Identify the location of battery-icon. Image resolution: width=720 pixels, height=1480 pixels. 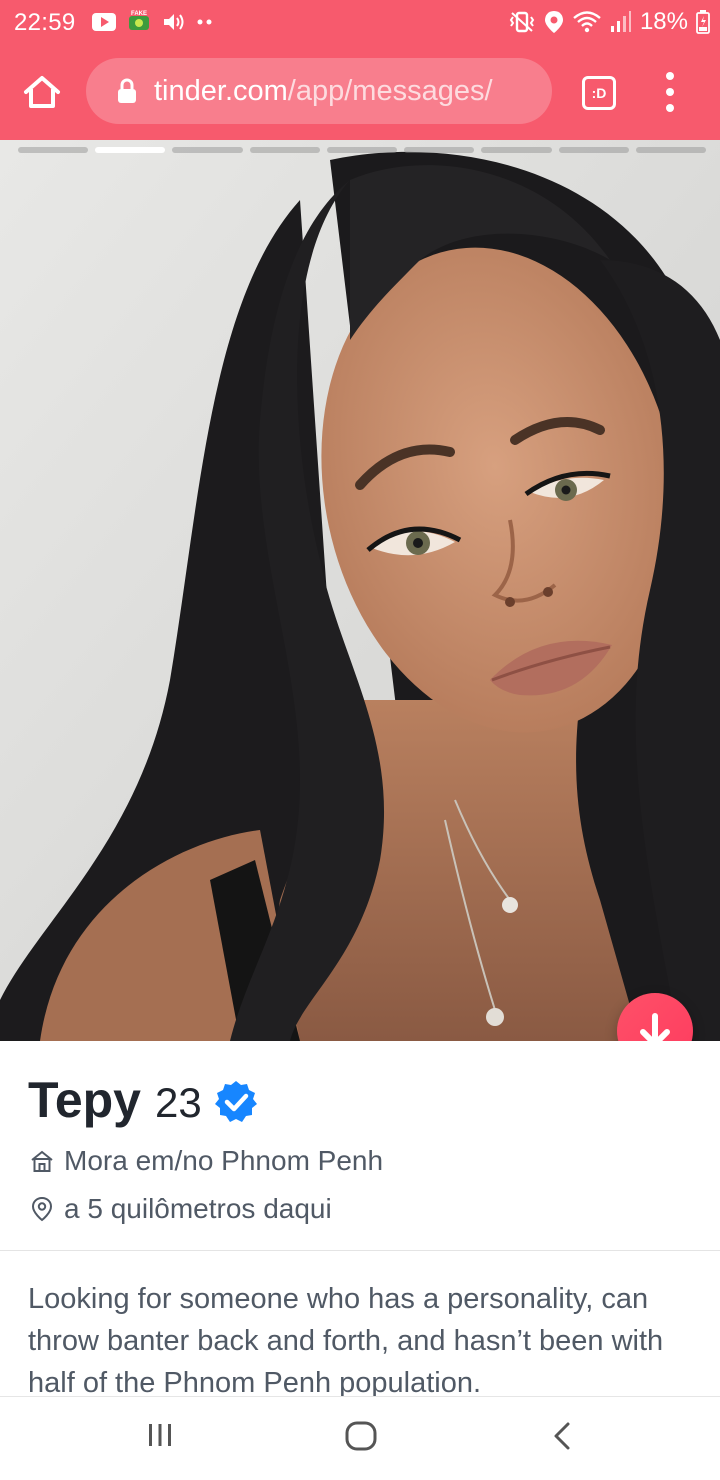
(703, 22).